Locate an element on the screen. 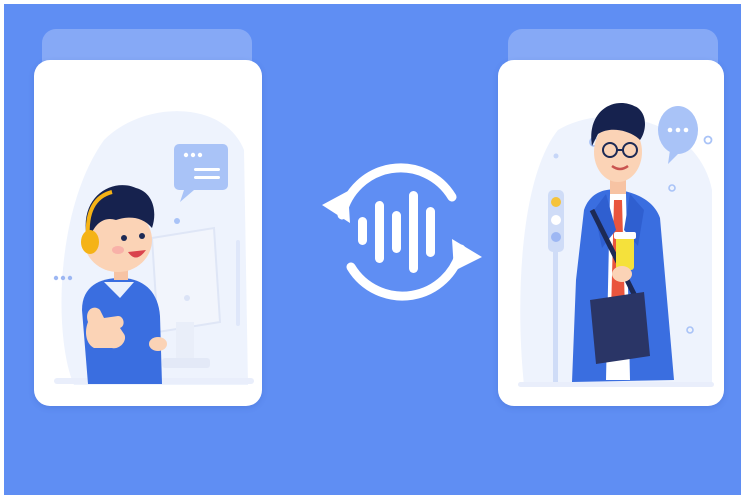  coffee-cup-icon is located at coordinates (625, 253).